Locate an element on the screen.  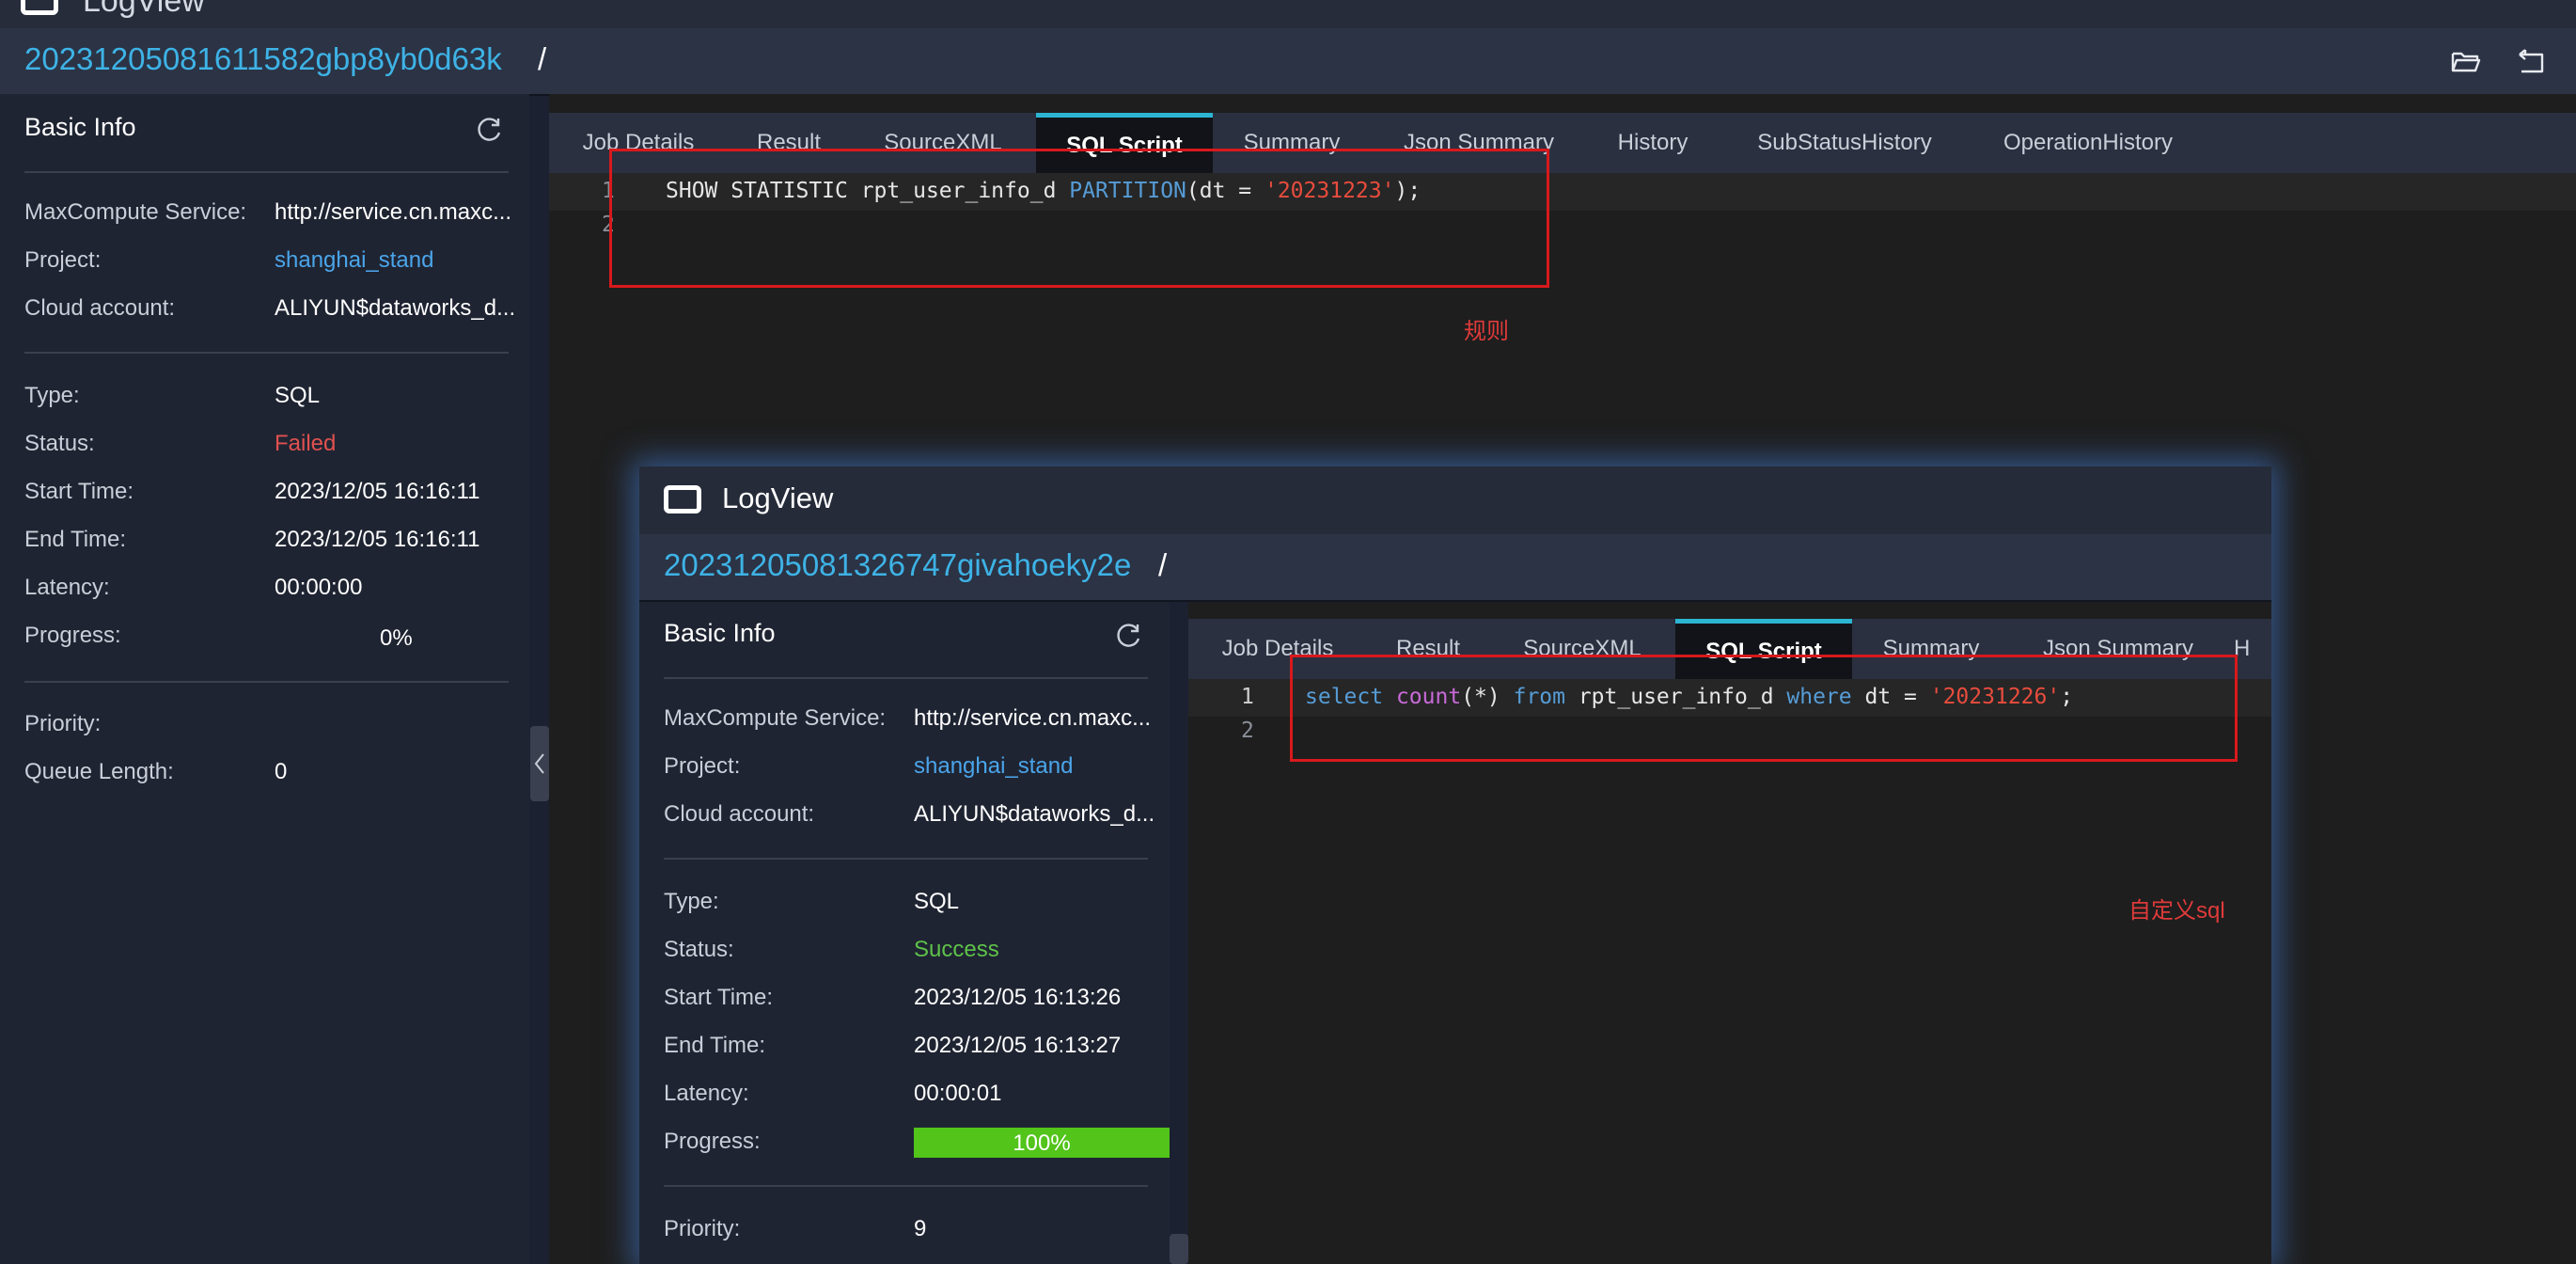
status-badge: Failed is located at coordinates (306, 443).